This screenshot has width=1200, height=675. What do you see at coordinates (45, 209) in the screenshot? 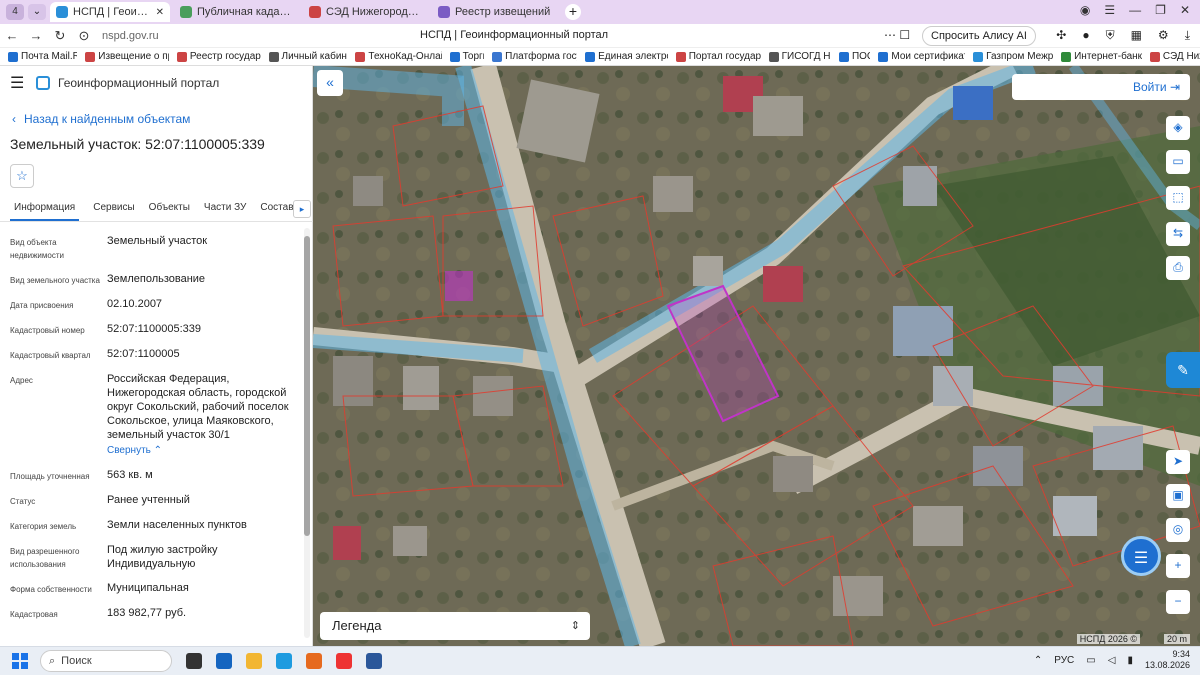
I see `tab-information: Информация` at bounding box center [45, 209].